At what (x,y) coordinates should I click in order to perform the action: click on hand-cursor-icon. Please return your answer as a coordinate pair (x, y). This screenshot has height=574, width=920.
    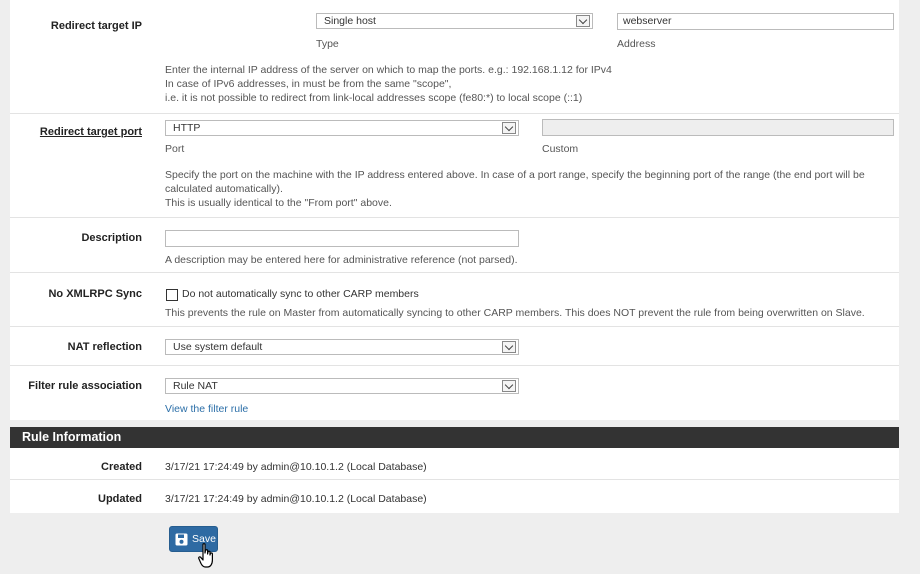
    Looking at the image, I should click on (205, 555).